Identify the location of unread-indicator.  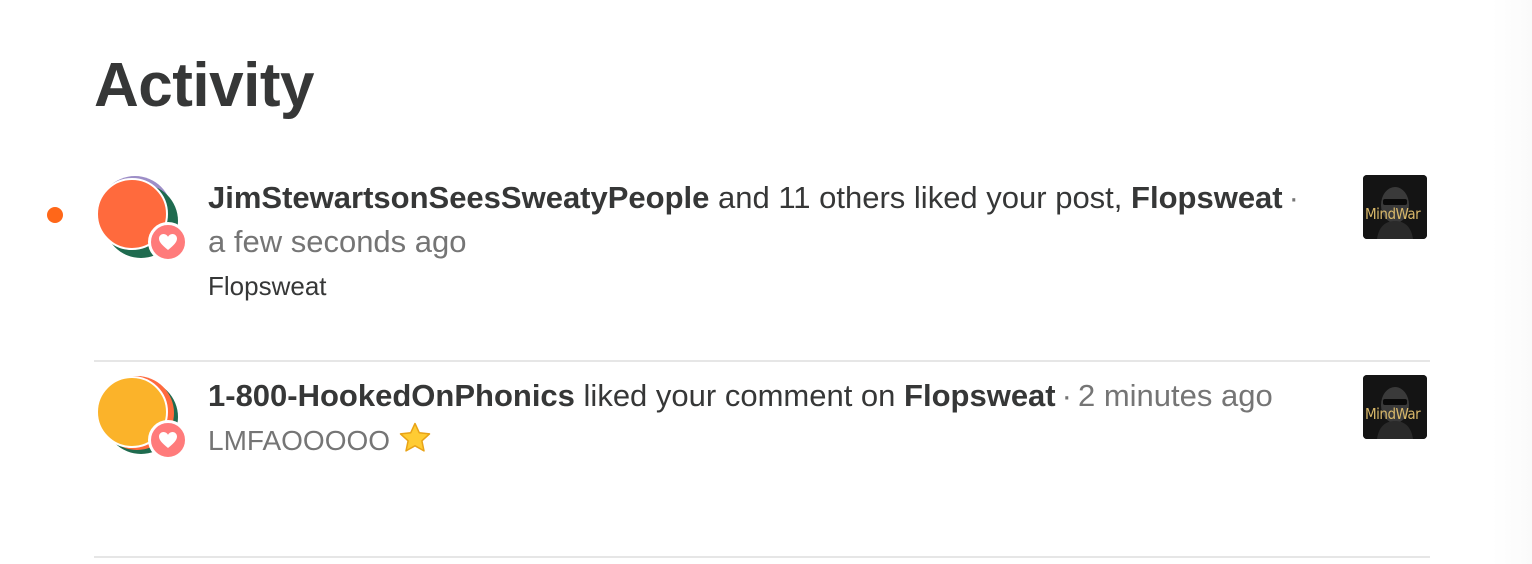
(55, 215).